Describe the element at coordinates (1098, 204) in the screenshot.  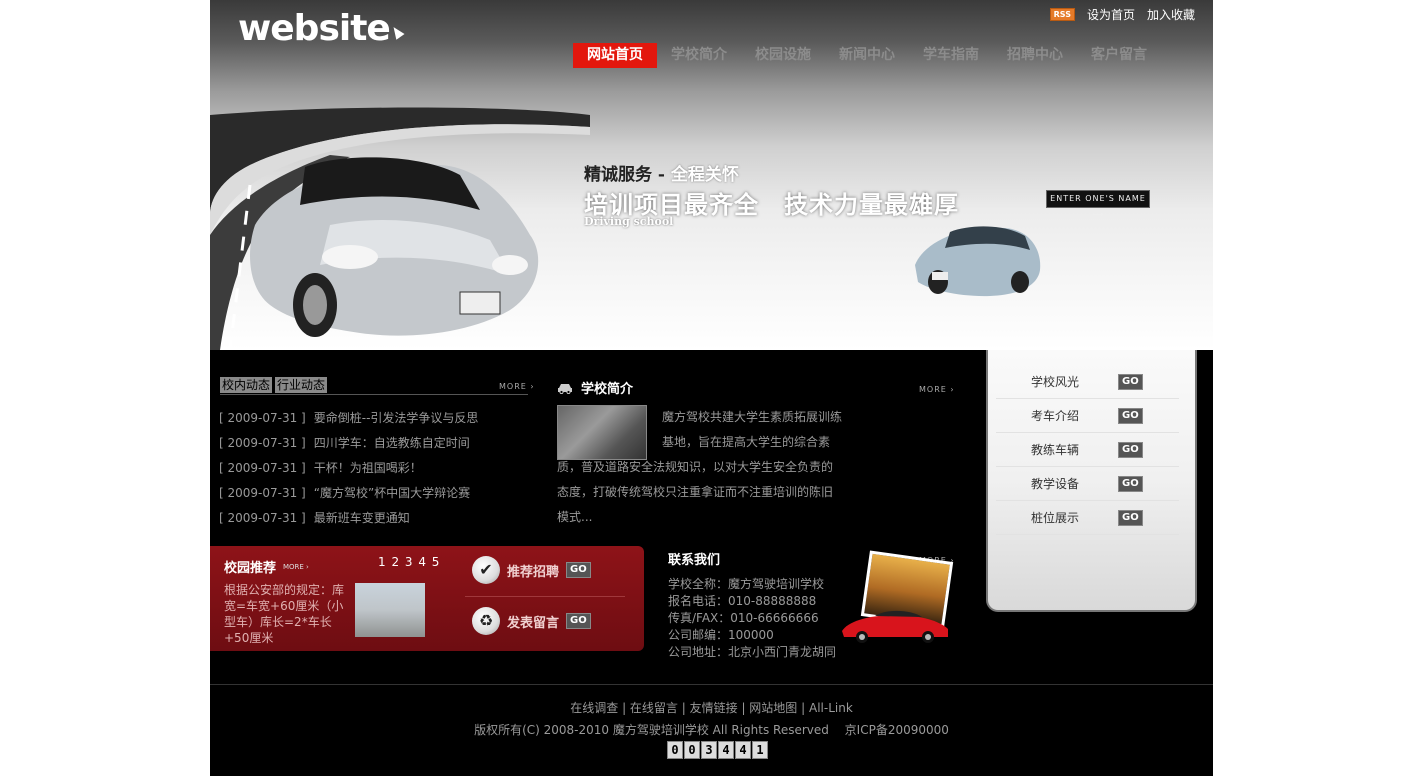
I see `enter-button: ENTER ONE'S NAME ⟶` at that location.